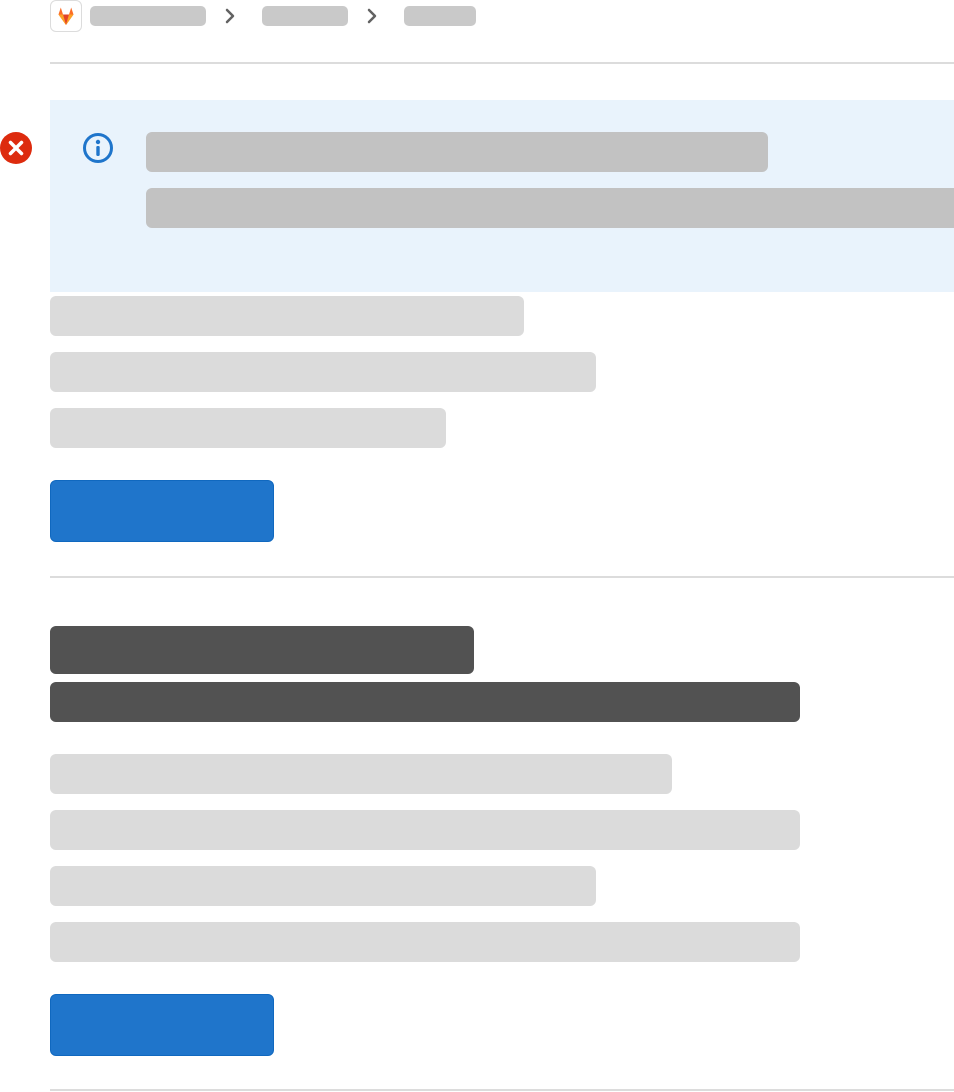 The width and height of the screenshot is (954, 1092). What do you see at coordinates (16, 148) in the screenshot?
I see `error-x-icon` at bounding box center [16, 148].